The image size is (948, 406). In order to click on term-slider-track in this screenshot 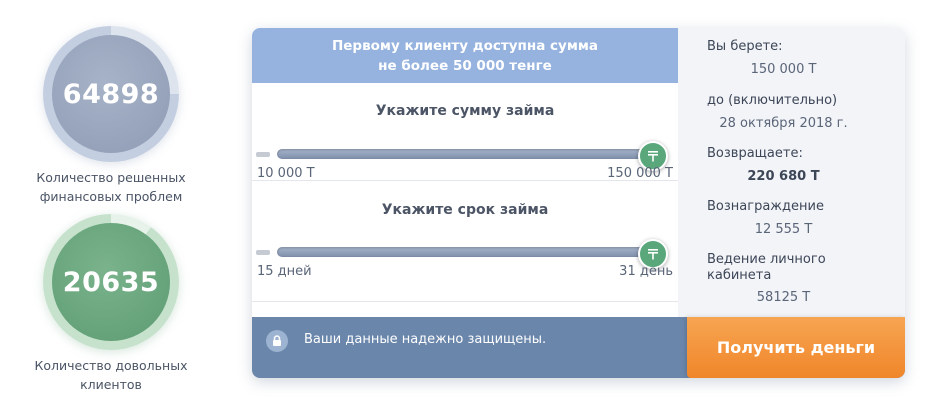, I will do `click(465, 252)`.